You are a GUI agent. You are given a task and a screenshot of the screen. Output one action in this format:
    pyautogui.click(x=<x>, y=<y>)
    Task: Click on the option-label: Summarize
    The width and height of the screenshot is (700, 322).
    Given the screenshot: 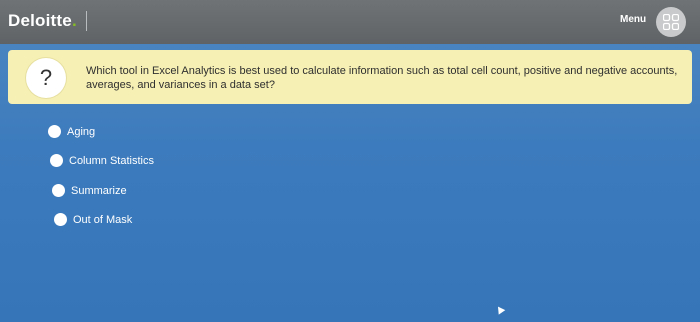 What is the action you would take?
    pyautogui.click(x=99, y=190)
    